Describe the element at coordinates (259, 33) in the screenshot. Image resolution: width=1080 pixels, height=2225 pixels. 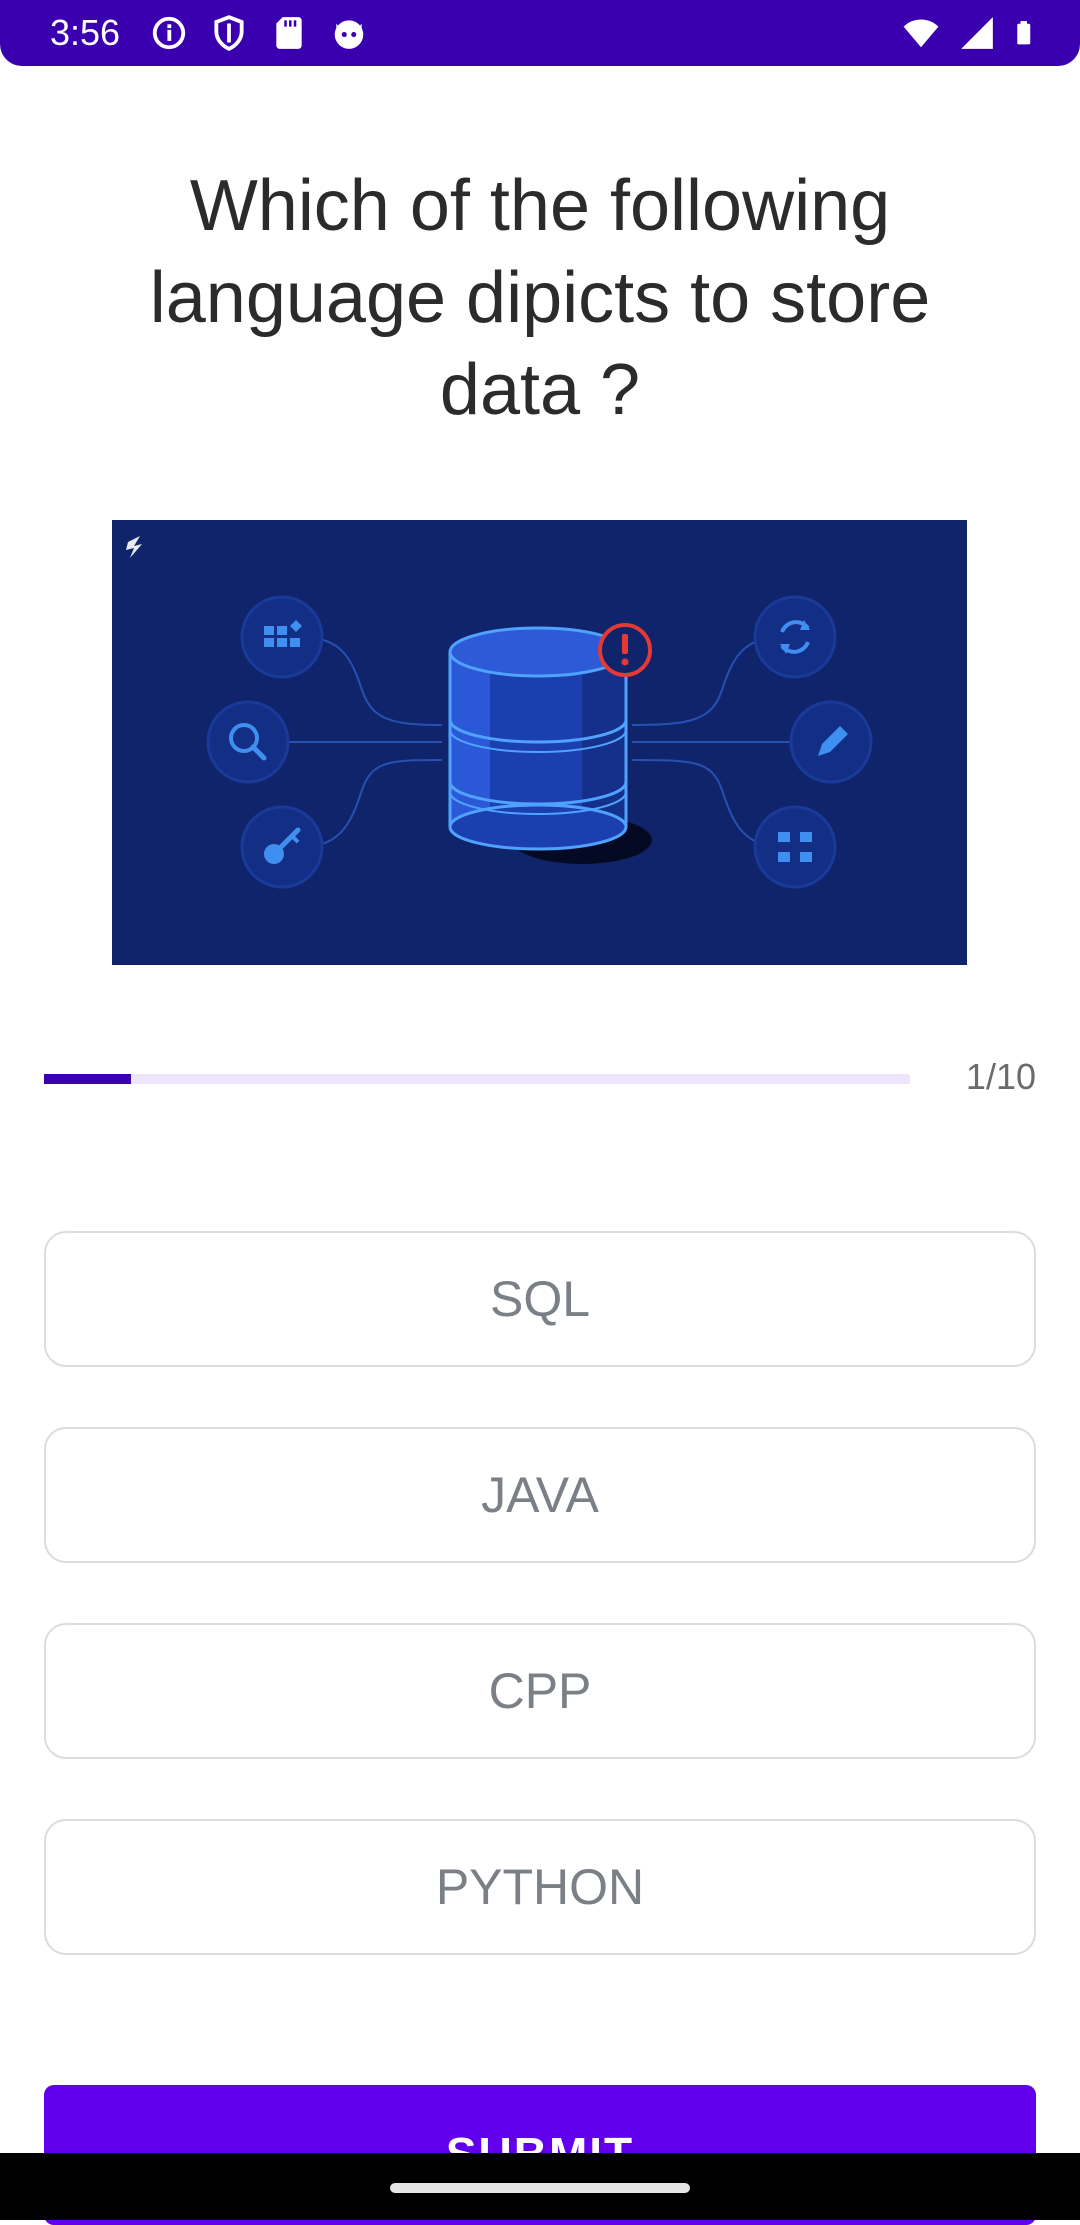
I see `status-icons-left` at that location.